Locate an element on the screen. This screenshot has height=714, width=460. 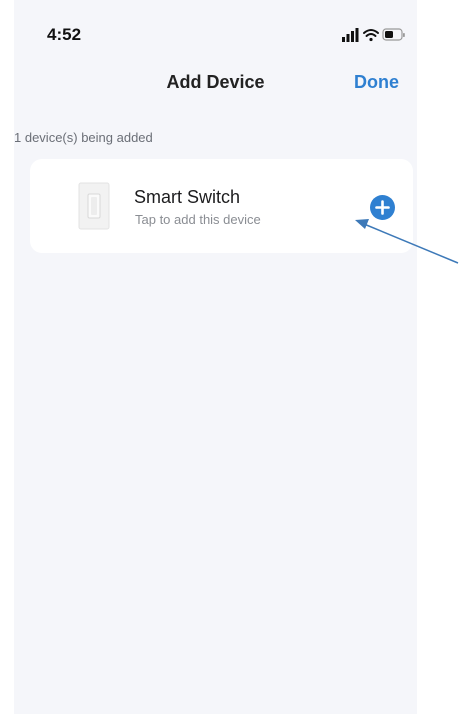
plus-circle-icon is located at coordinates (382, 207).